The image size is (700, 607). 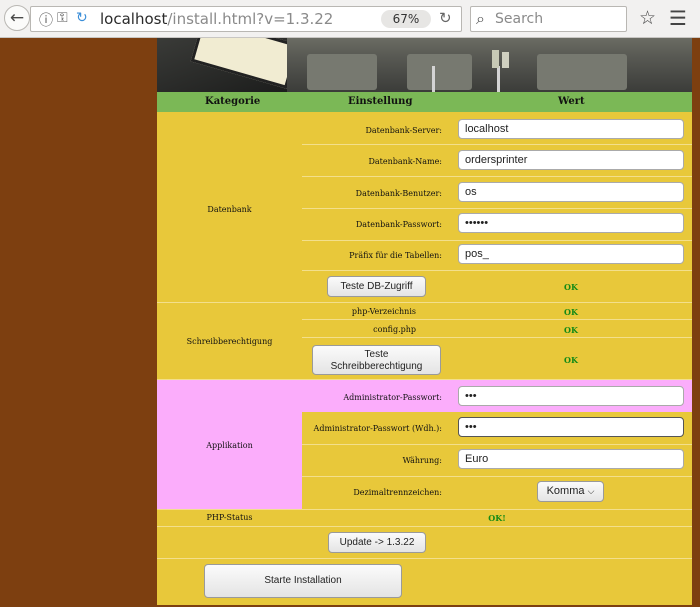 I want to click on db-password-input: ••••••, so click(x=571, y=223).